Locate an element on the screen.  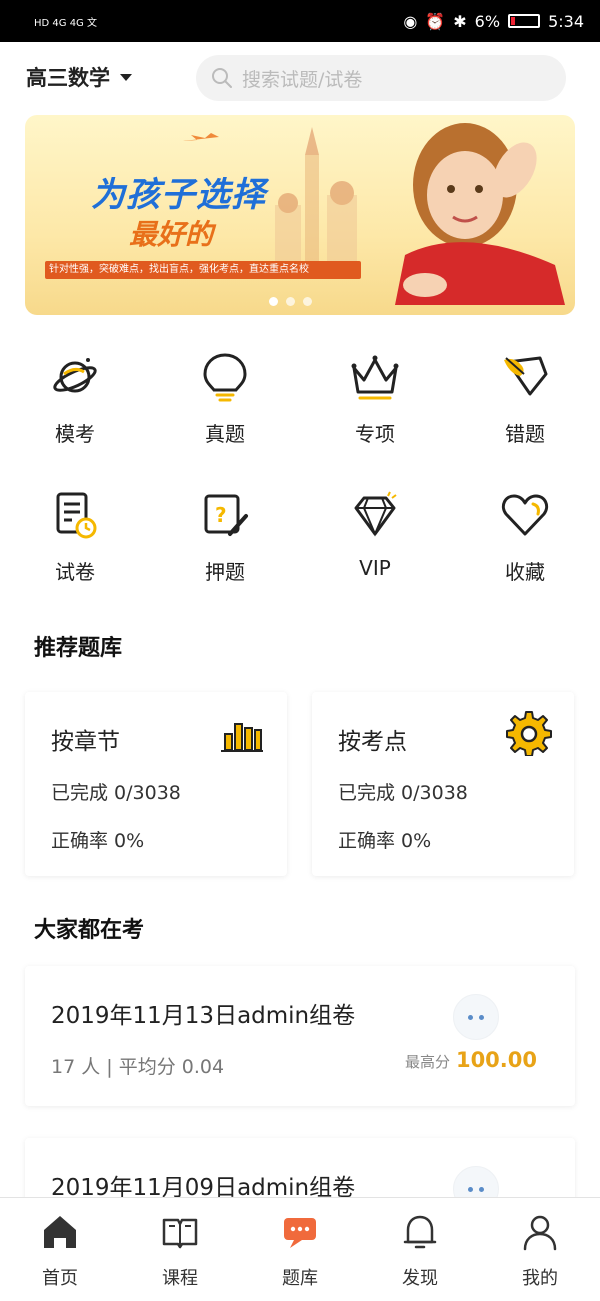
exam-meta: 17 人 | 平均分 0.04 is located at coordinates (138, 1067).